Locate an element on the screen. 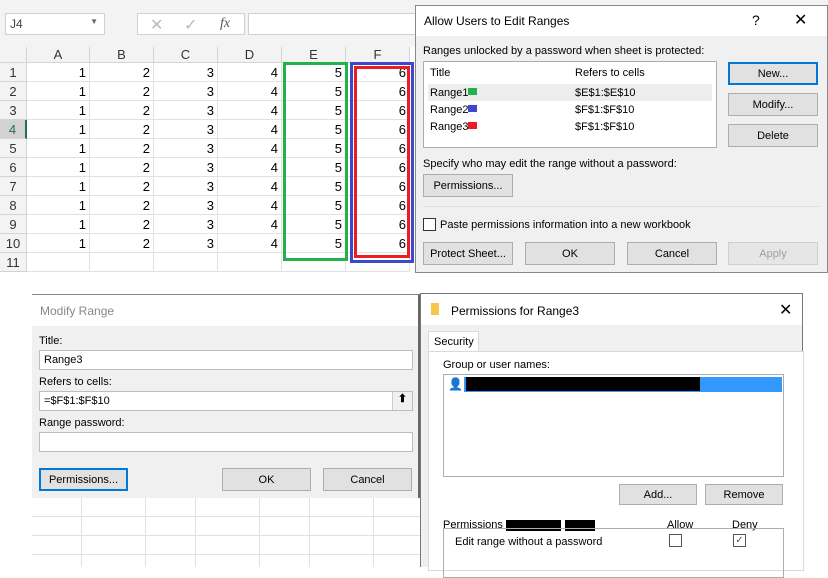  cell-B11 is located at coordinates (122, 262).